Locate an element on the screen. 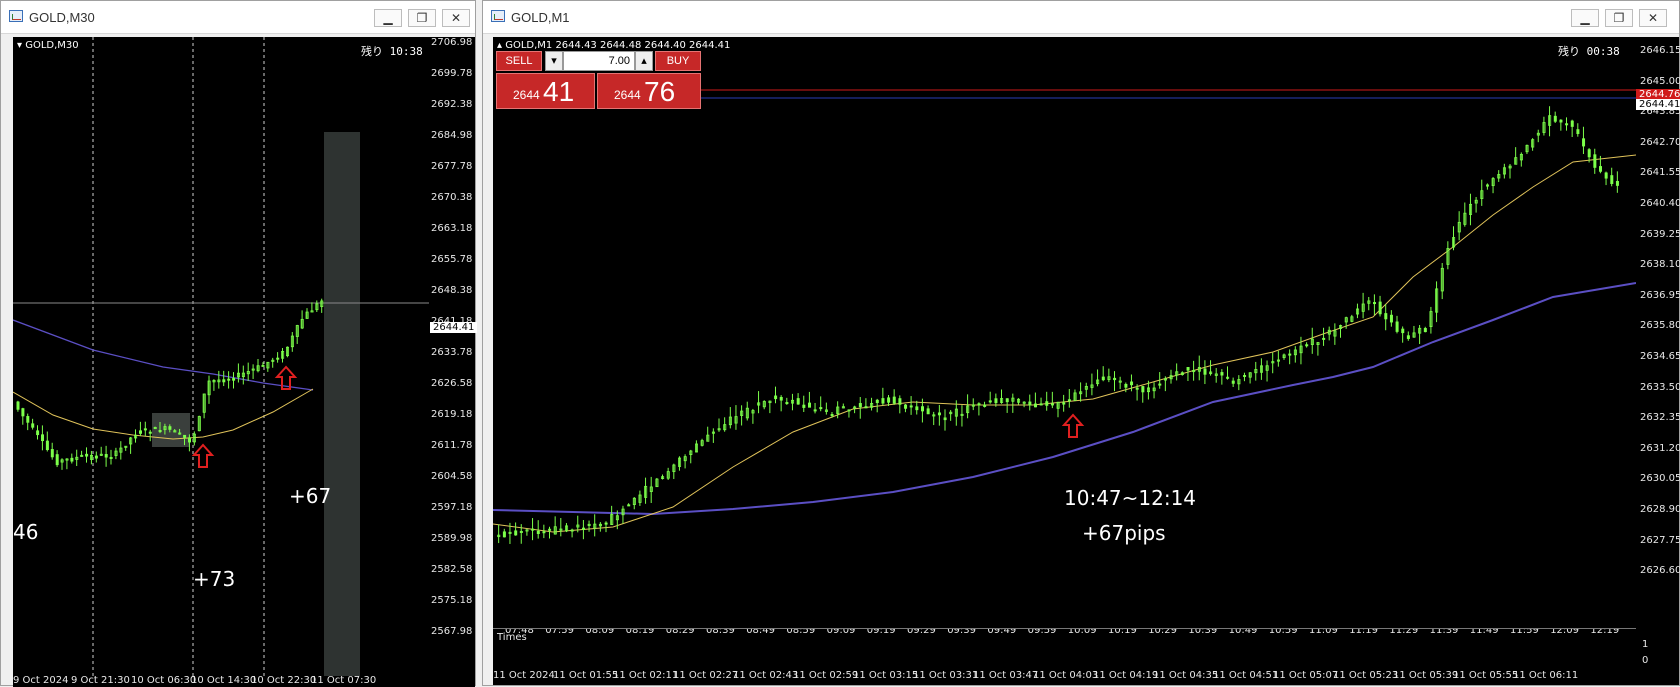 This screenshot has width=1680, height=687. price-axis-label: 2633.78 is located at coordinates (452, 352).